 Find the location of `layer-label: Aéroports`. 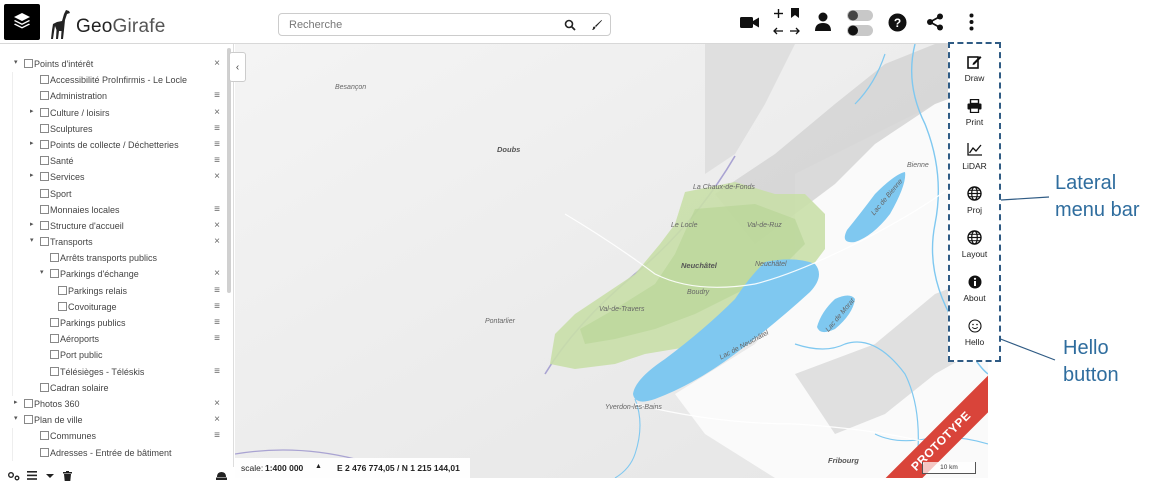

layer-label: Aéroports is located at coordinates (79, 339).